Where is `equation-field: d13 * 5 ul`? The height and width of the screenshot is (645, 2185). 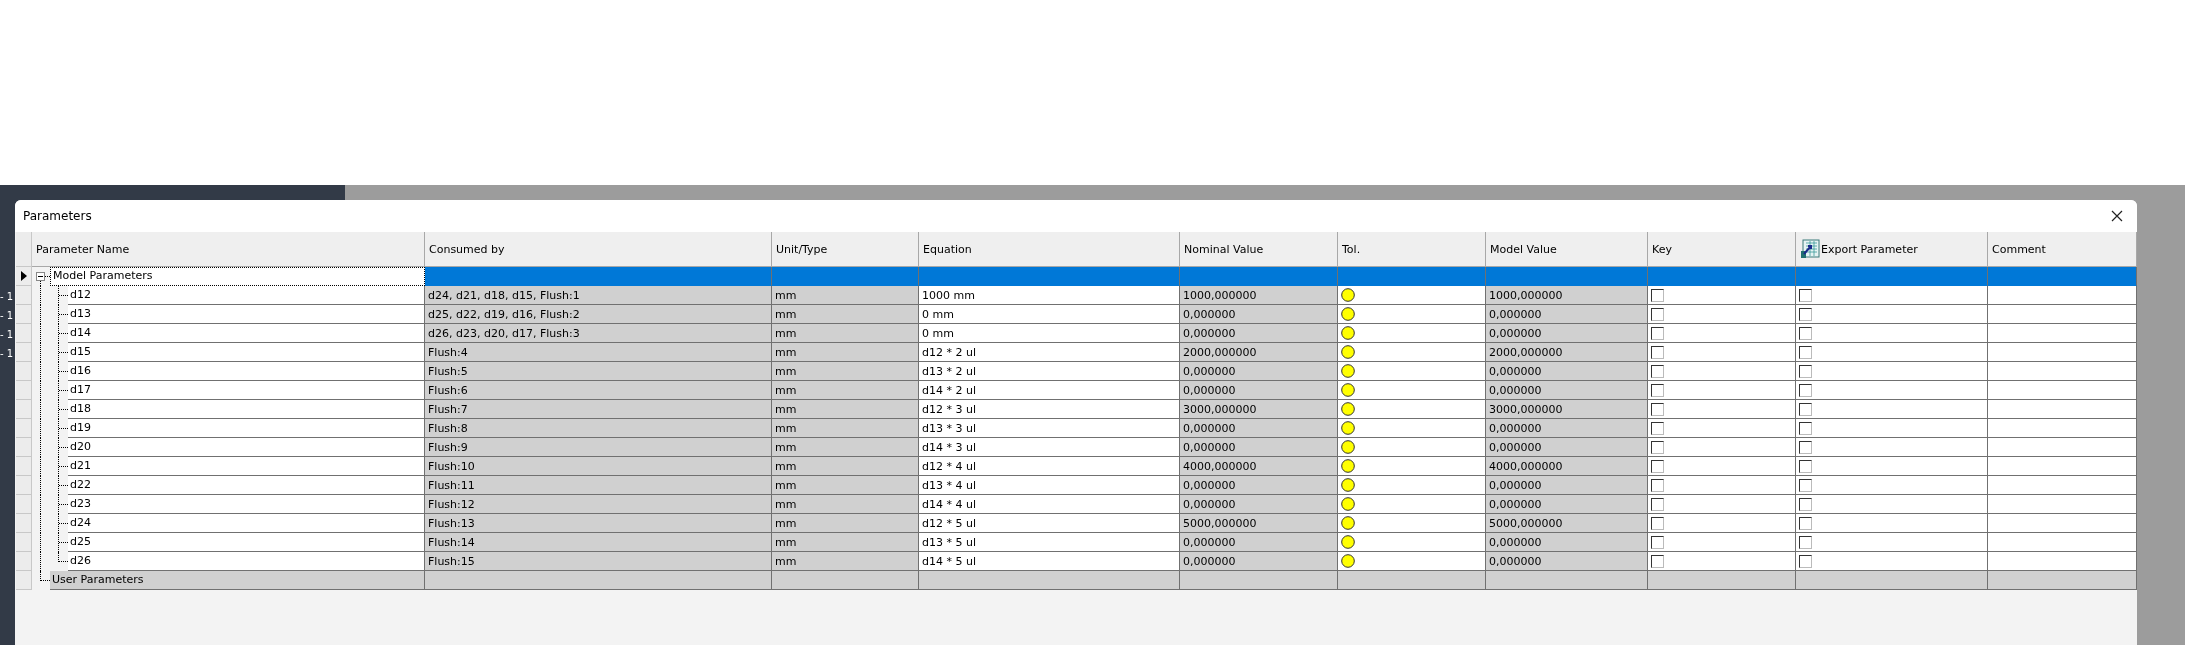 equation-field: d13 * 5 ul is located at coordinates (1049, 542).